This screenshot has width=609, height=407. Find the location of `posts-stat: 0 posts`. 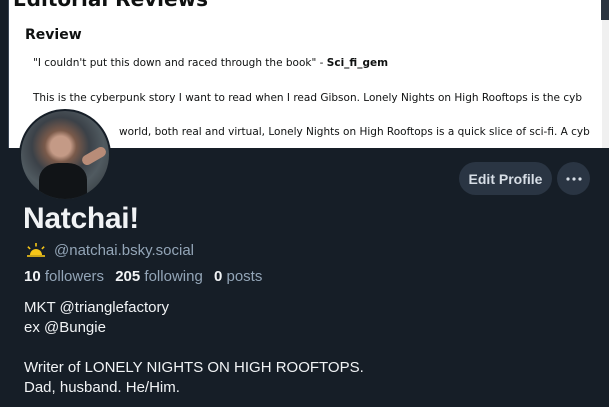

posts-stat: 0 posts is located at coordinates (238, 276).